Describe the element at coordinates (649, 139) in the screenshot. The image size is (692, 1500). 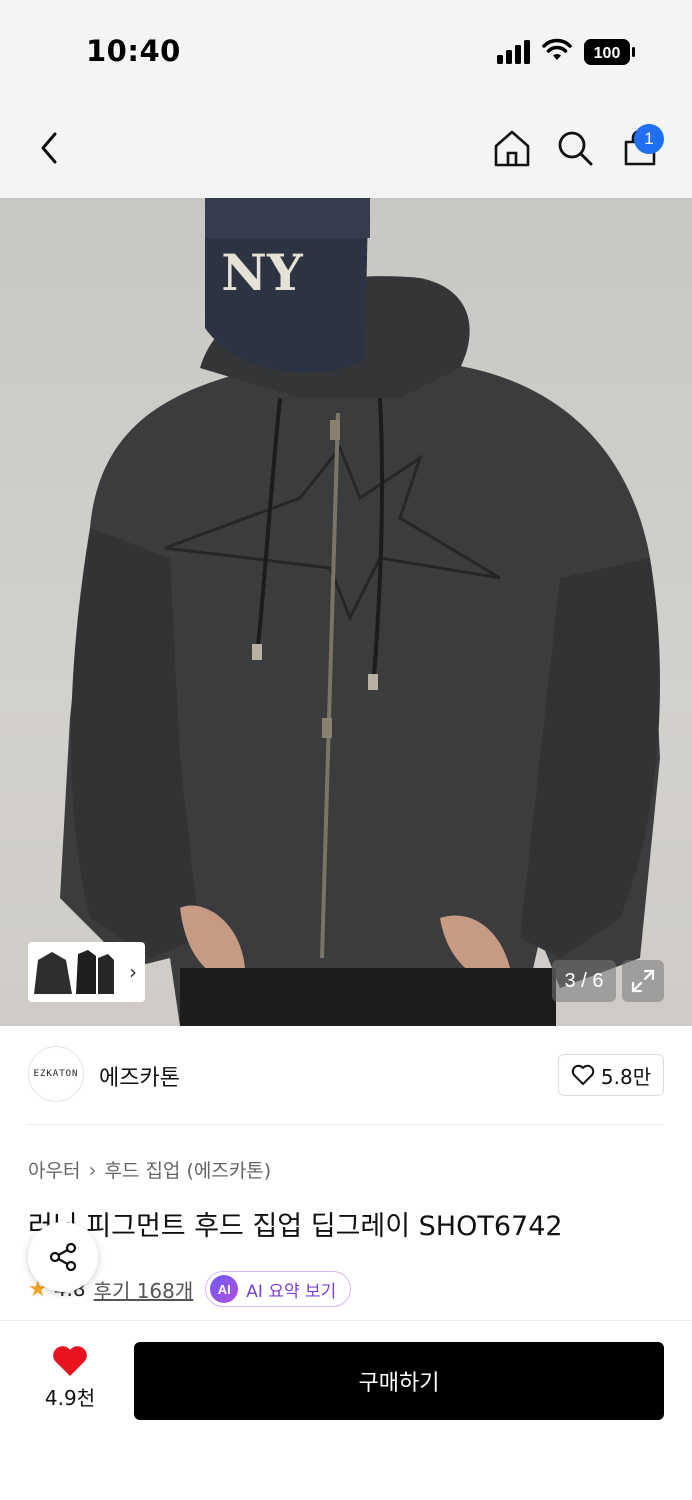
I see `cart-count-badge: 1` at that location.